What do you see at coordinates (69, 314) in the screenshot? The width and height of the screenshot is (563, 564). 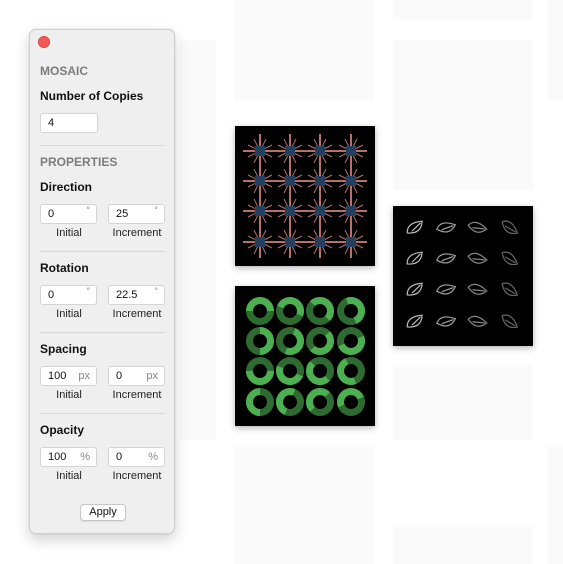 I see `rotation-initial-caption: Initial` at bounding box center [69, 314].